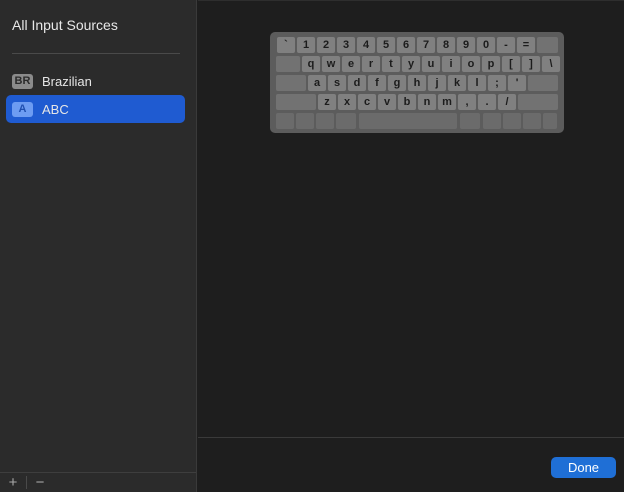  What do you see at coordinates (331, 64) in the screenshot?
I see `keyboard-key: w` at bounding box center [331, 64].